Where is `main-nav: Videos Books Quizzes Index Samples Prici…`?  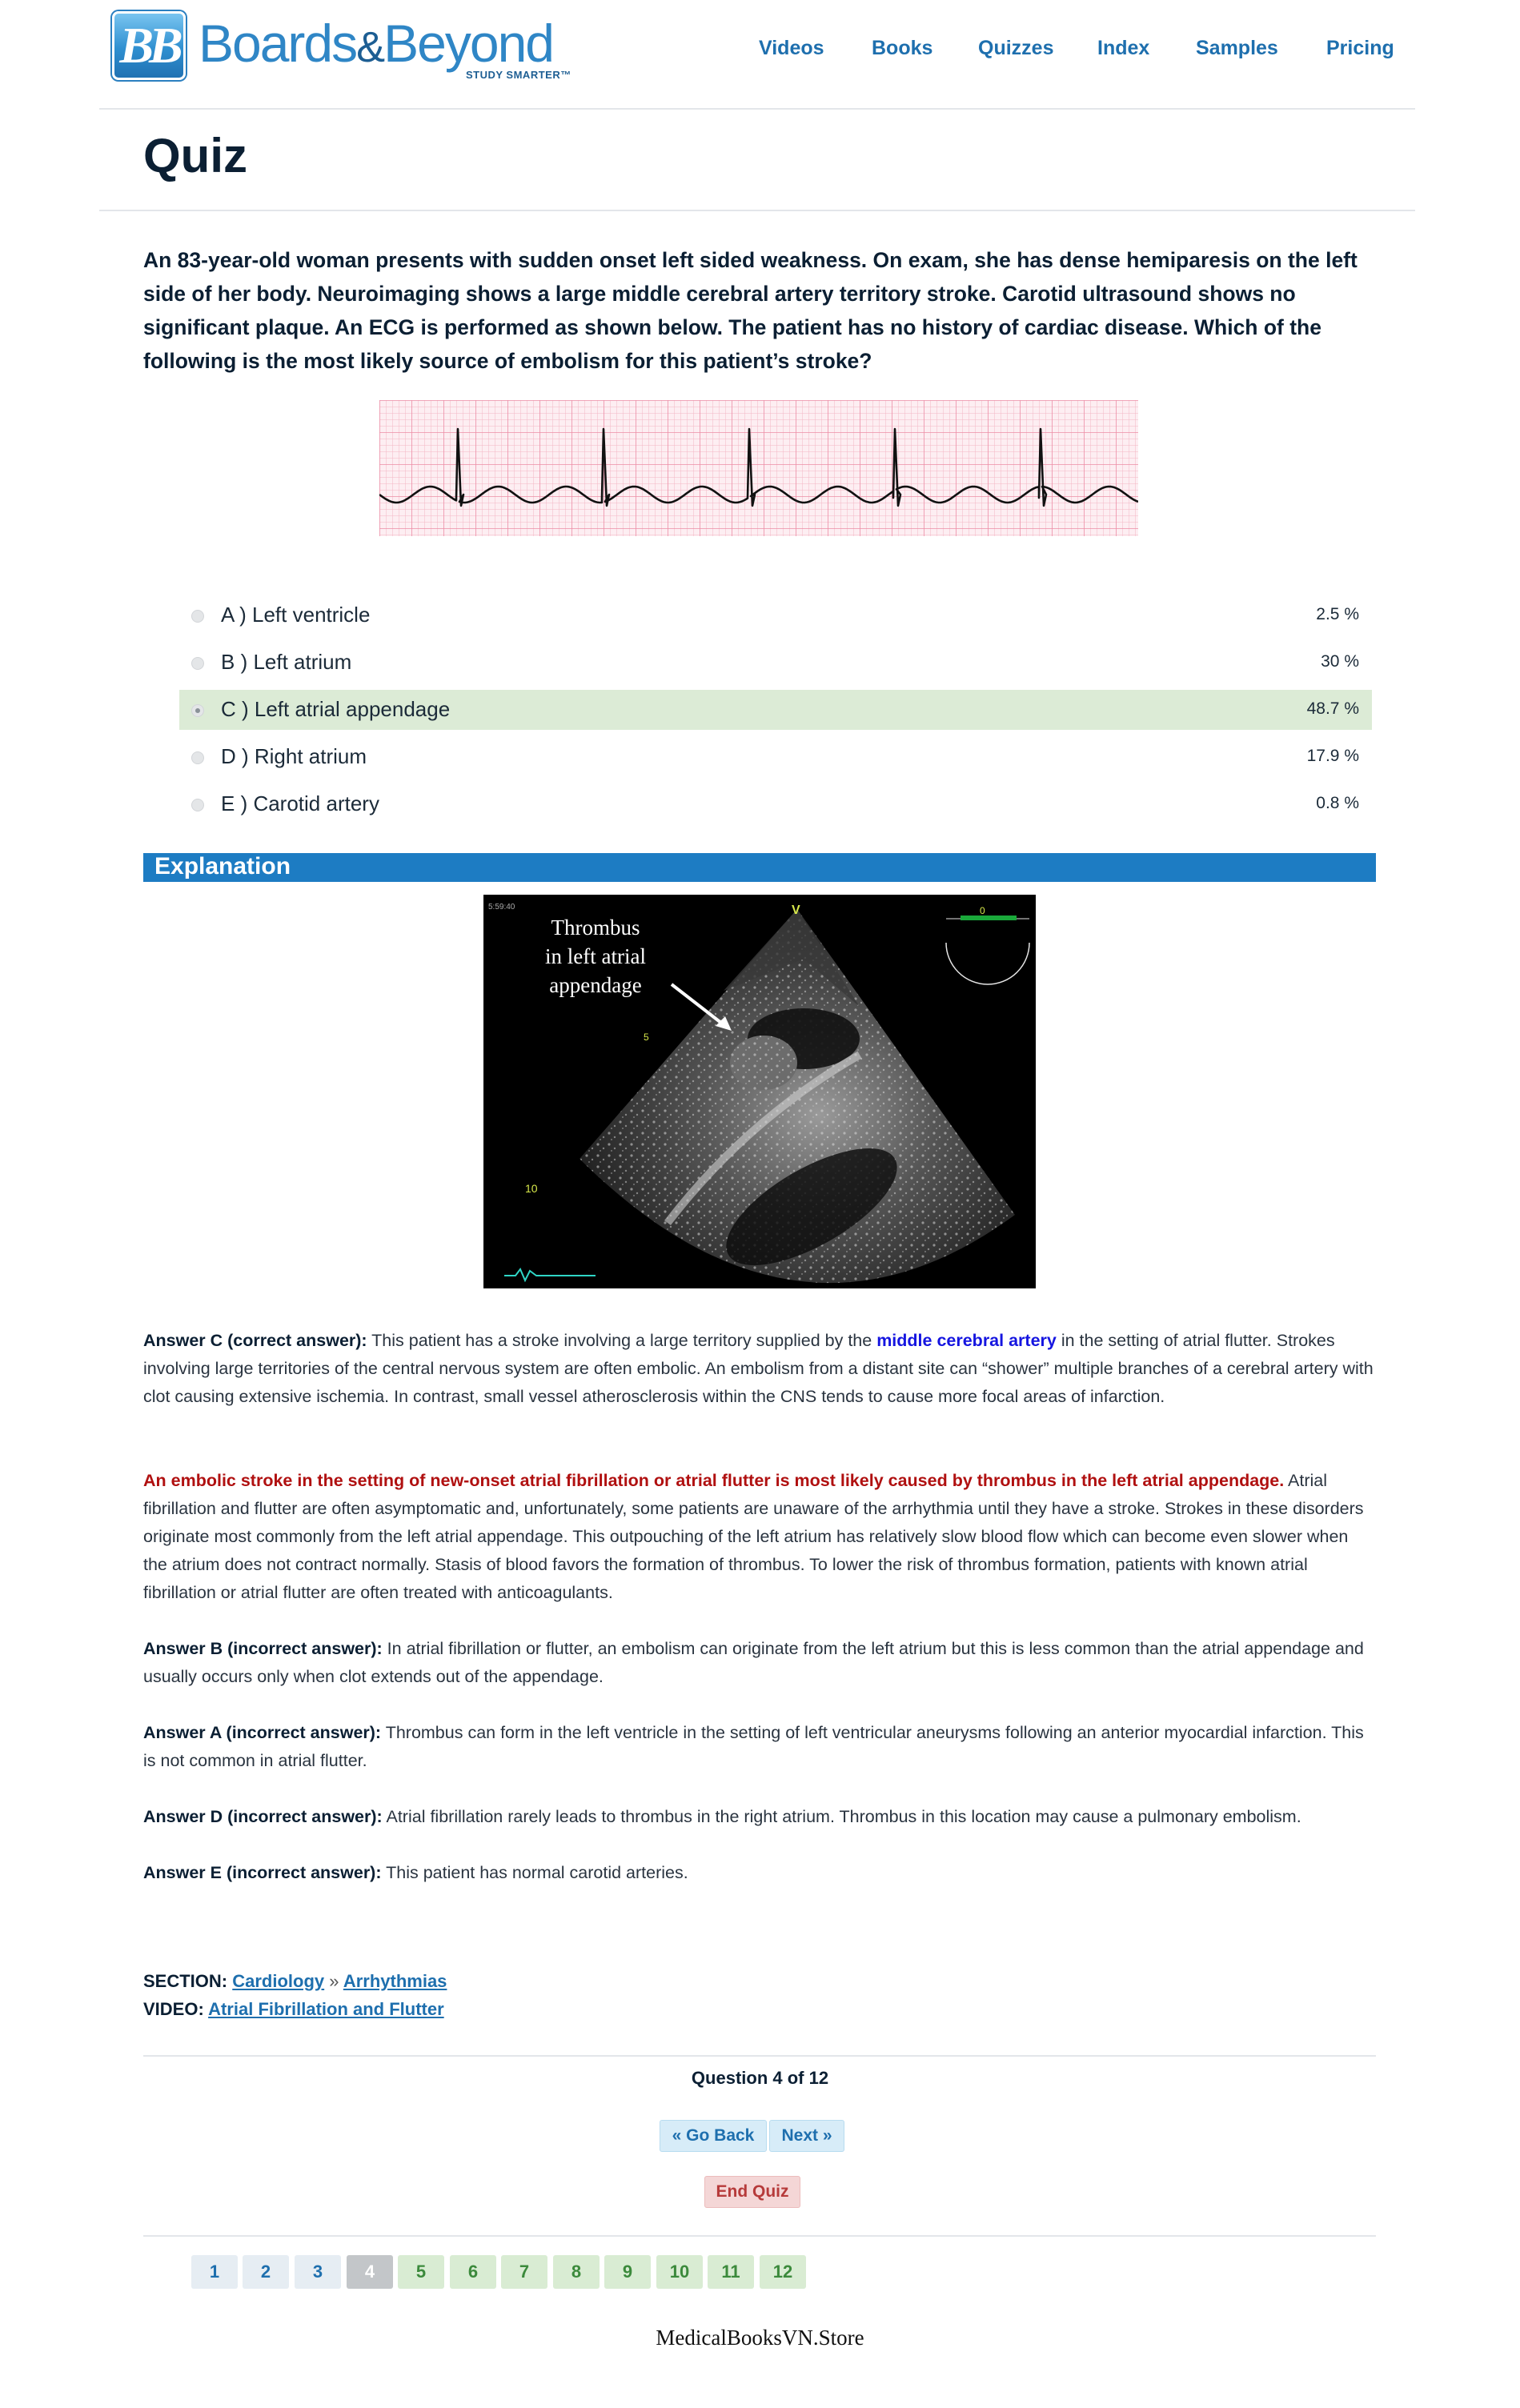 main-nav: Videos Books Quizzes Index Samples Prici… is located at coordinates (760, 49).